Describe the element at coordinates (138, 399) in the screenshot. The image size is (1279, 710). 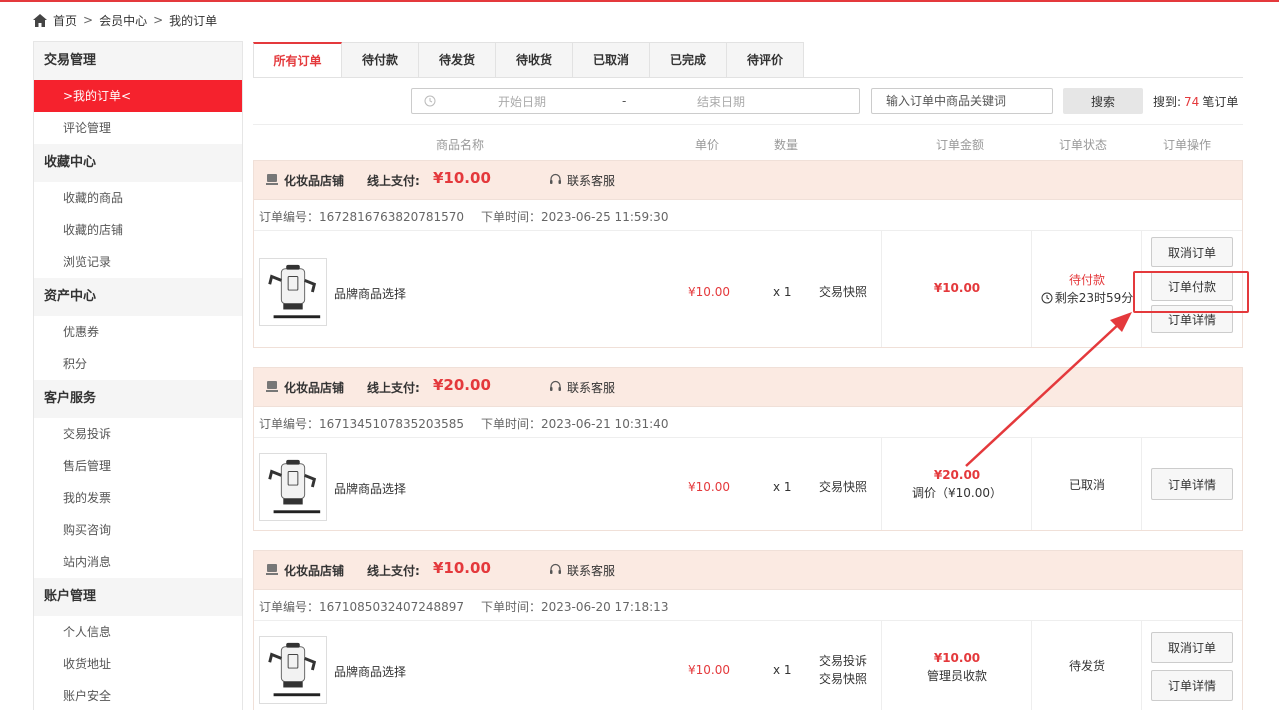
I see `sidebar-group-service: 客户服务` at that location.